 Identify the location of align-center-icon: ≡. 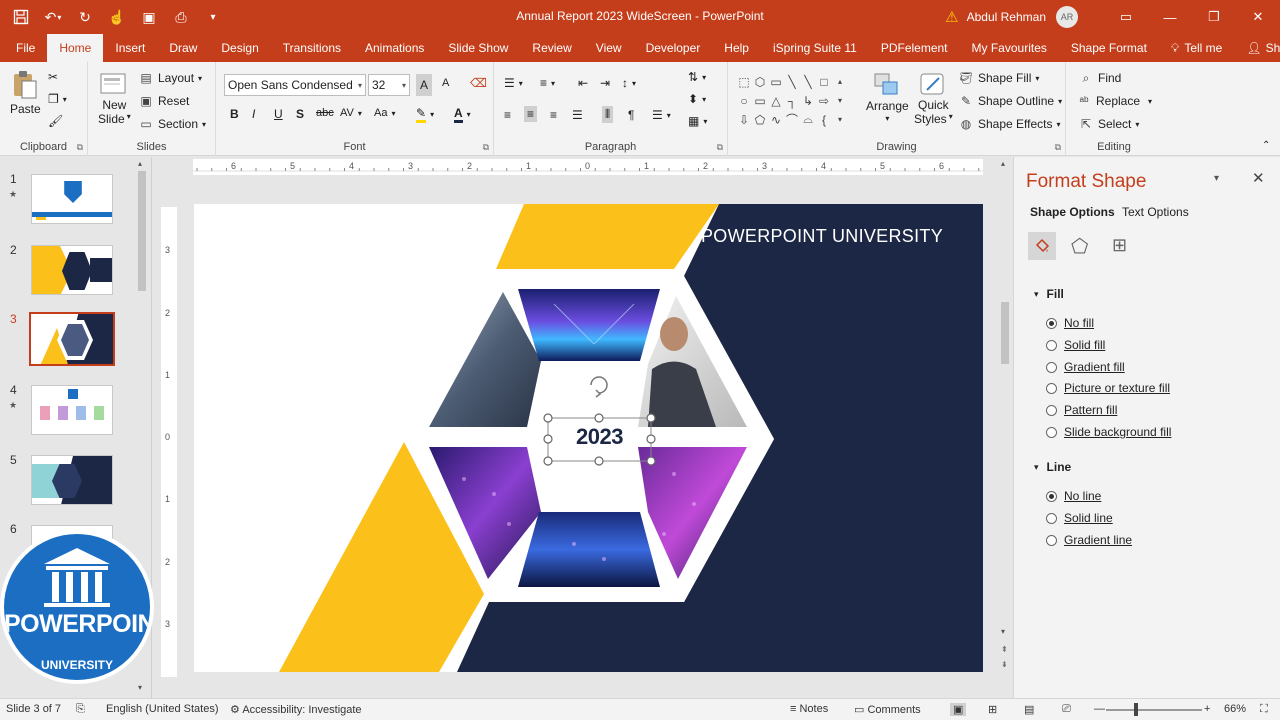
(531, 114).